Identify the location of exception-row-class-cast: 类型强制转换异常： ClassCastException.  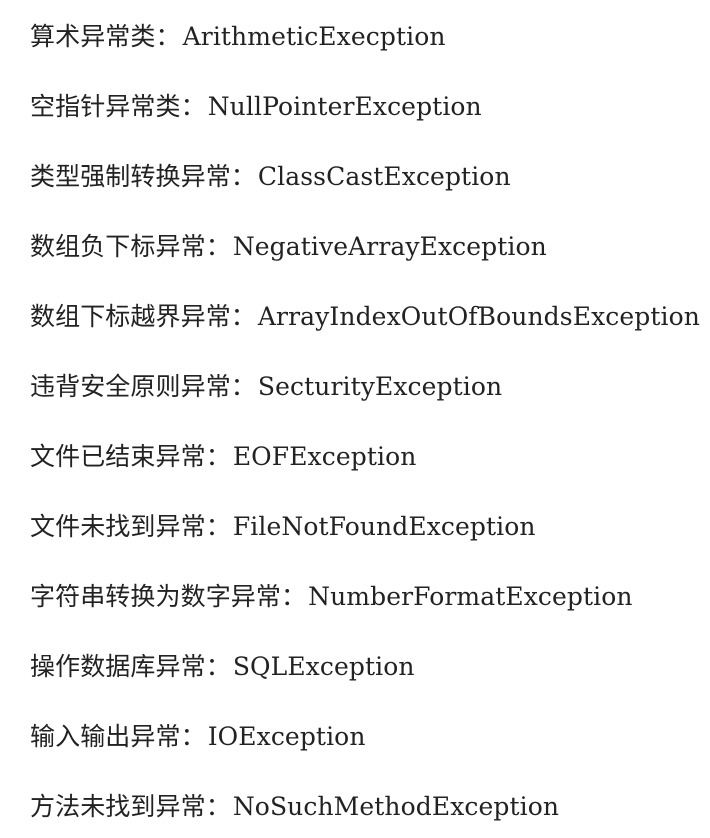
(270, 176).